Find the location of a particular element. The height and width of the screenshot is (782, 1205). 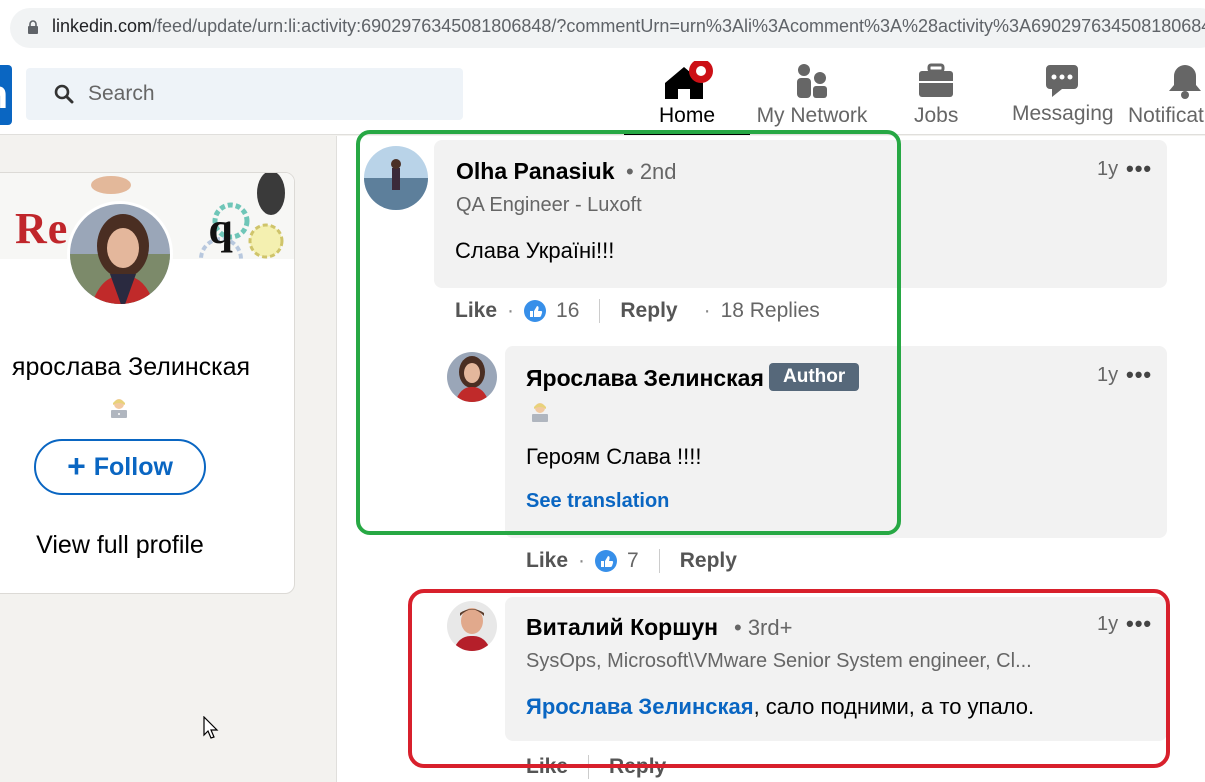

commenter-name: Ярослава Зелинская is located at coordinates (645, 378).